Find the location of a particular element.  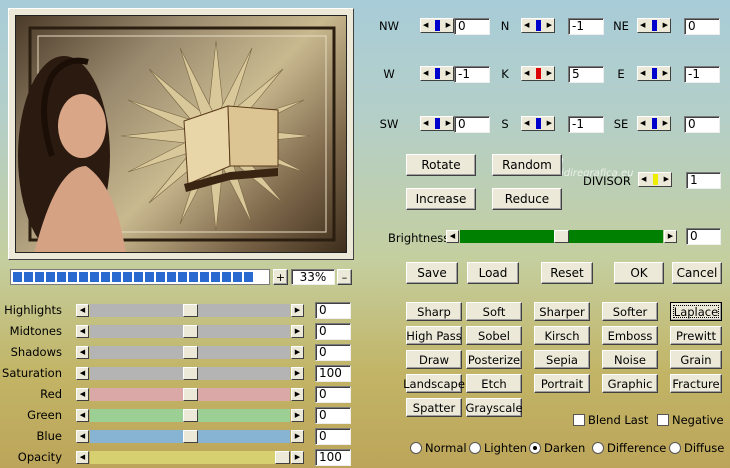

divisor-spinner: ◀ ▶ is located at coordinates (655, 179).